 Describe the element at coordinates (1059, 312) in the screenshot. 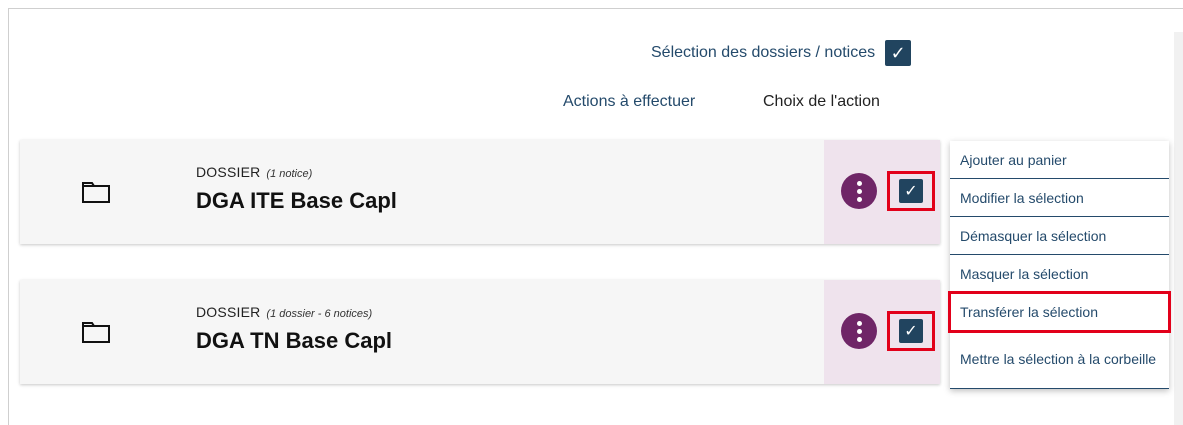

I see `menu-item-transfer-selection: Transférer la sélection` at that location.